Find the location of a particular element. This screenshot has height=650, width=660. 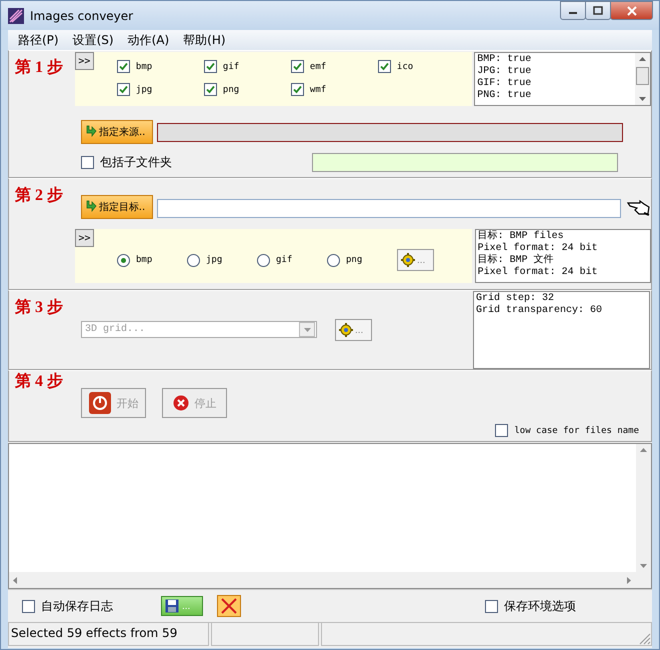

radio-label: png is located at coordinates (354, 260).